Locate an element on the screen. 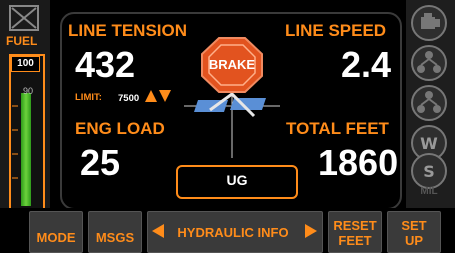 This screenshot has height=253, width=455. tension-limit-value: 7500 is located at coordinates (129, 98).